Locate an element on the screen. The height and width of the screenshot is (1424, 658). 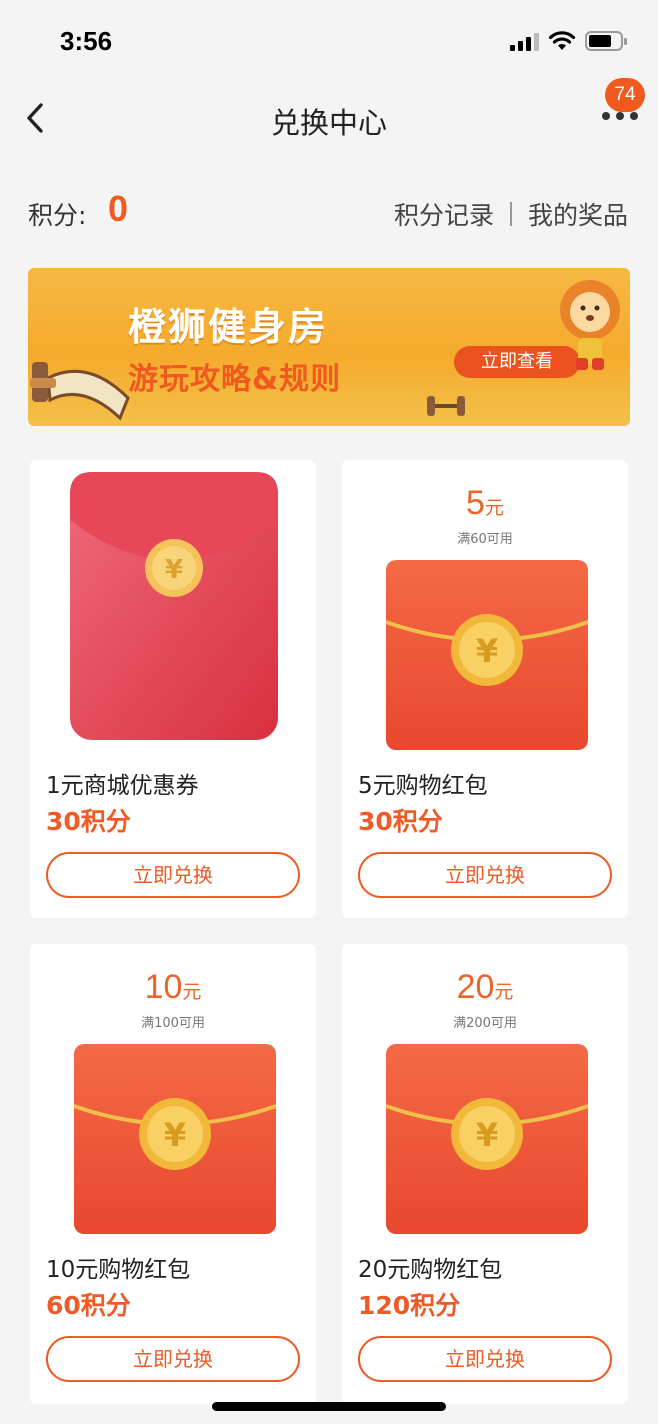
banner-subtitle: 游玩攻略&规则 is located at coordinates (235, 379).